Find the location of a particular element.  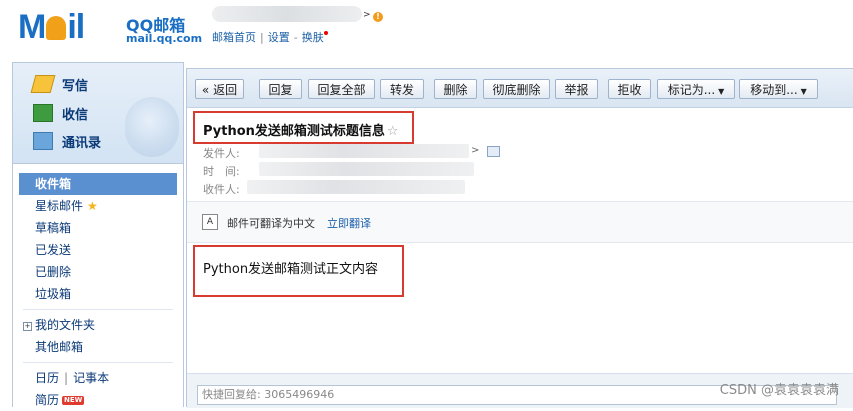

account-arrow-icon: > is located at coordinates (367, 15).